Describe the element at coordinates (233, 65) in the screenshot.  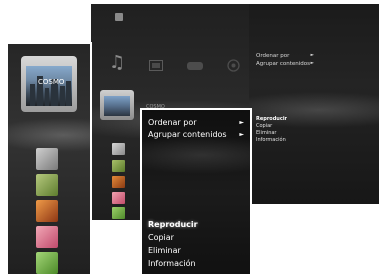
I see `network-icon` at that location.